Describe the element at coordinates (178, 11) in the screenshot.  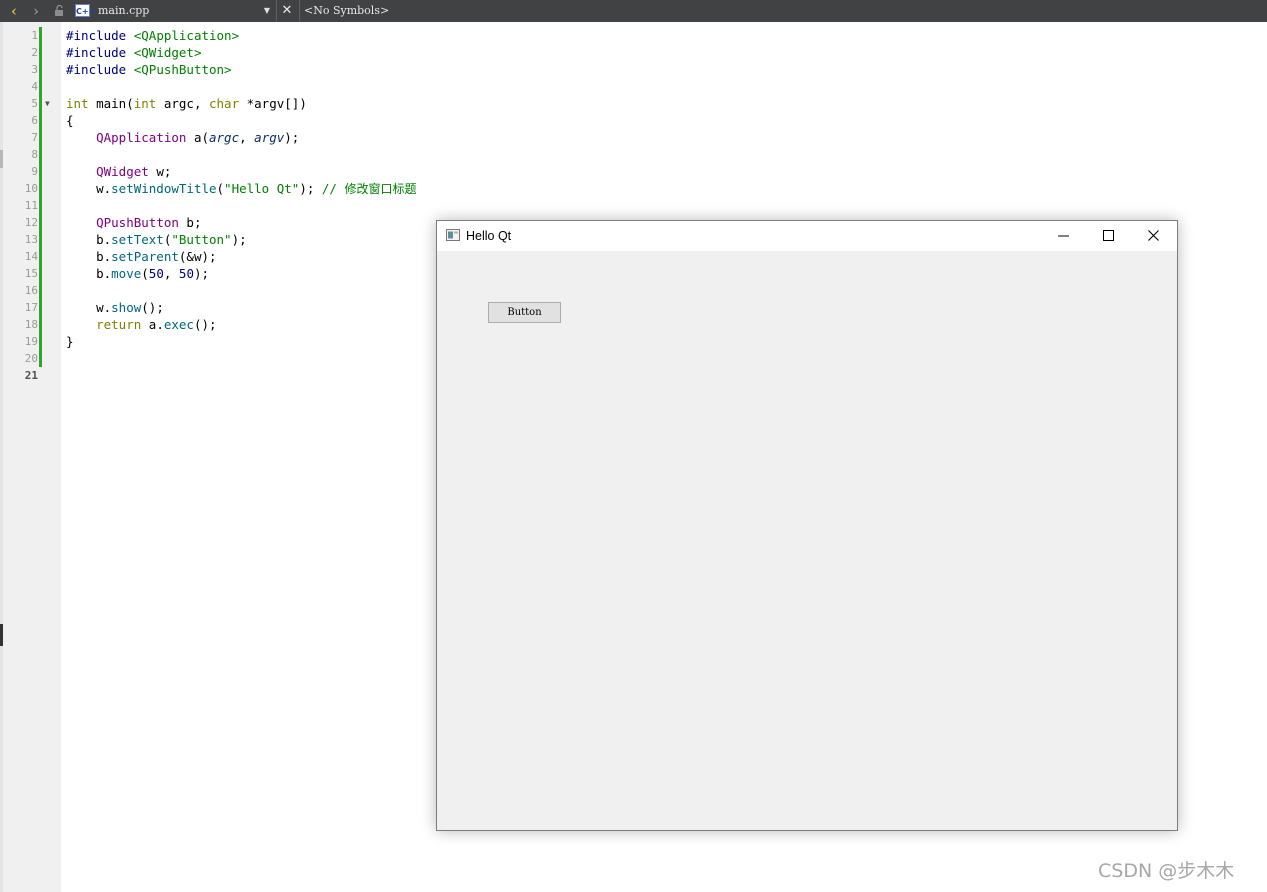
I see `open-document-selector: main.cpp` at that location.